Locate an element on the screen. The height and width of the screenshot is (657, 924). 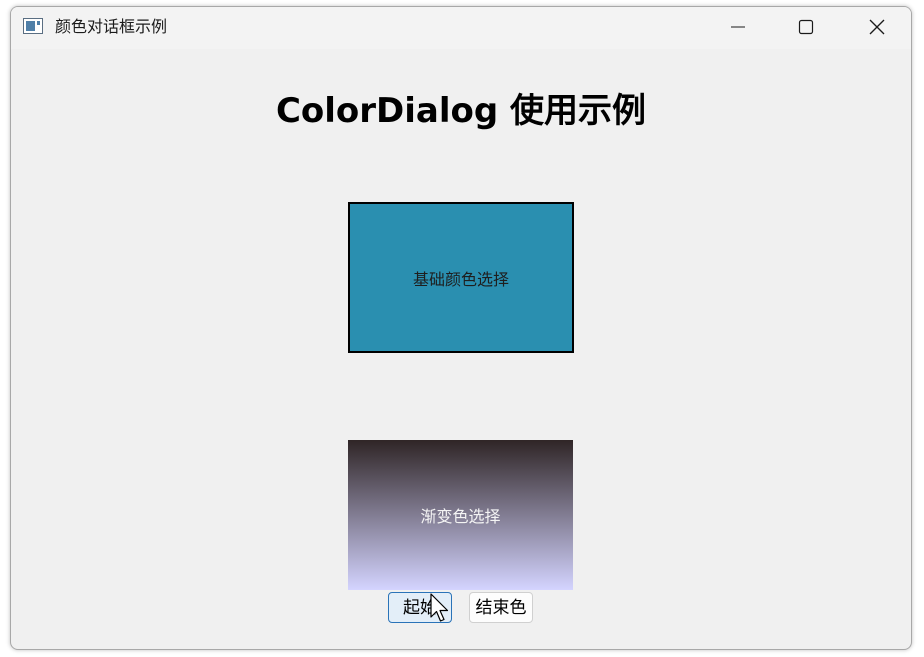
app-window-icon is located at coordinates (33, 26).